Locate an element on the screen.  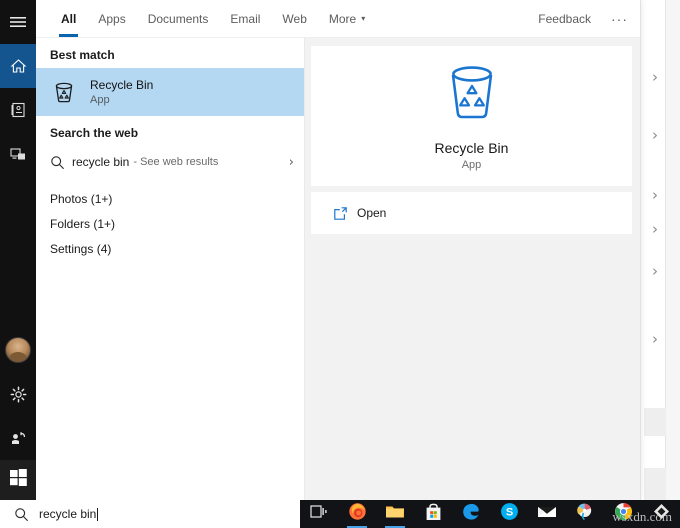
taskbar-item-paint is located at coordinates (585, 514).